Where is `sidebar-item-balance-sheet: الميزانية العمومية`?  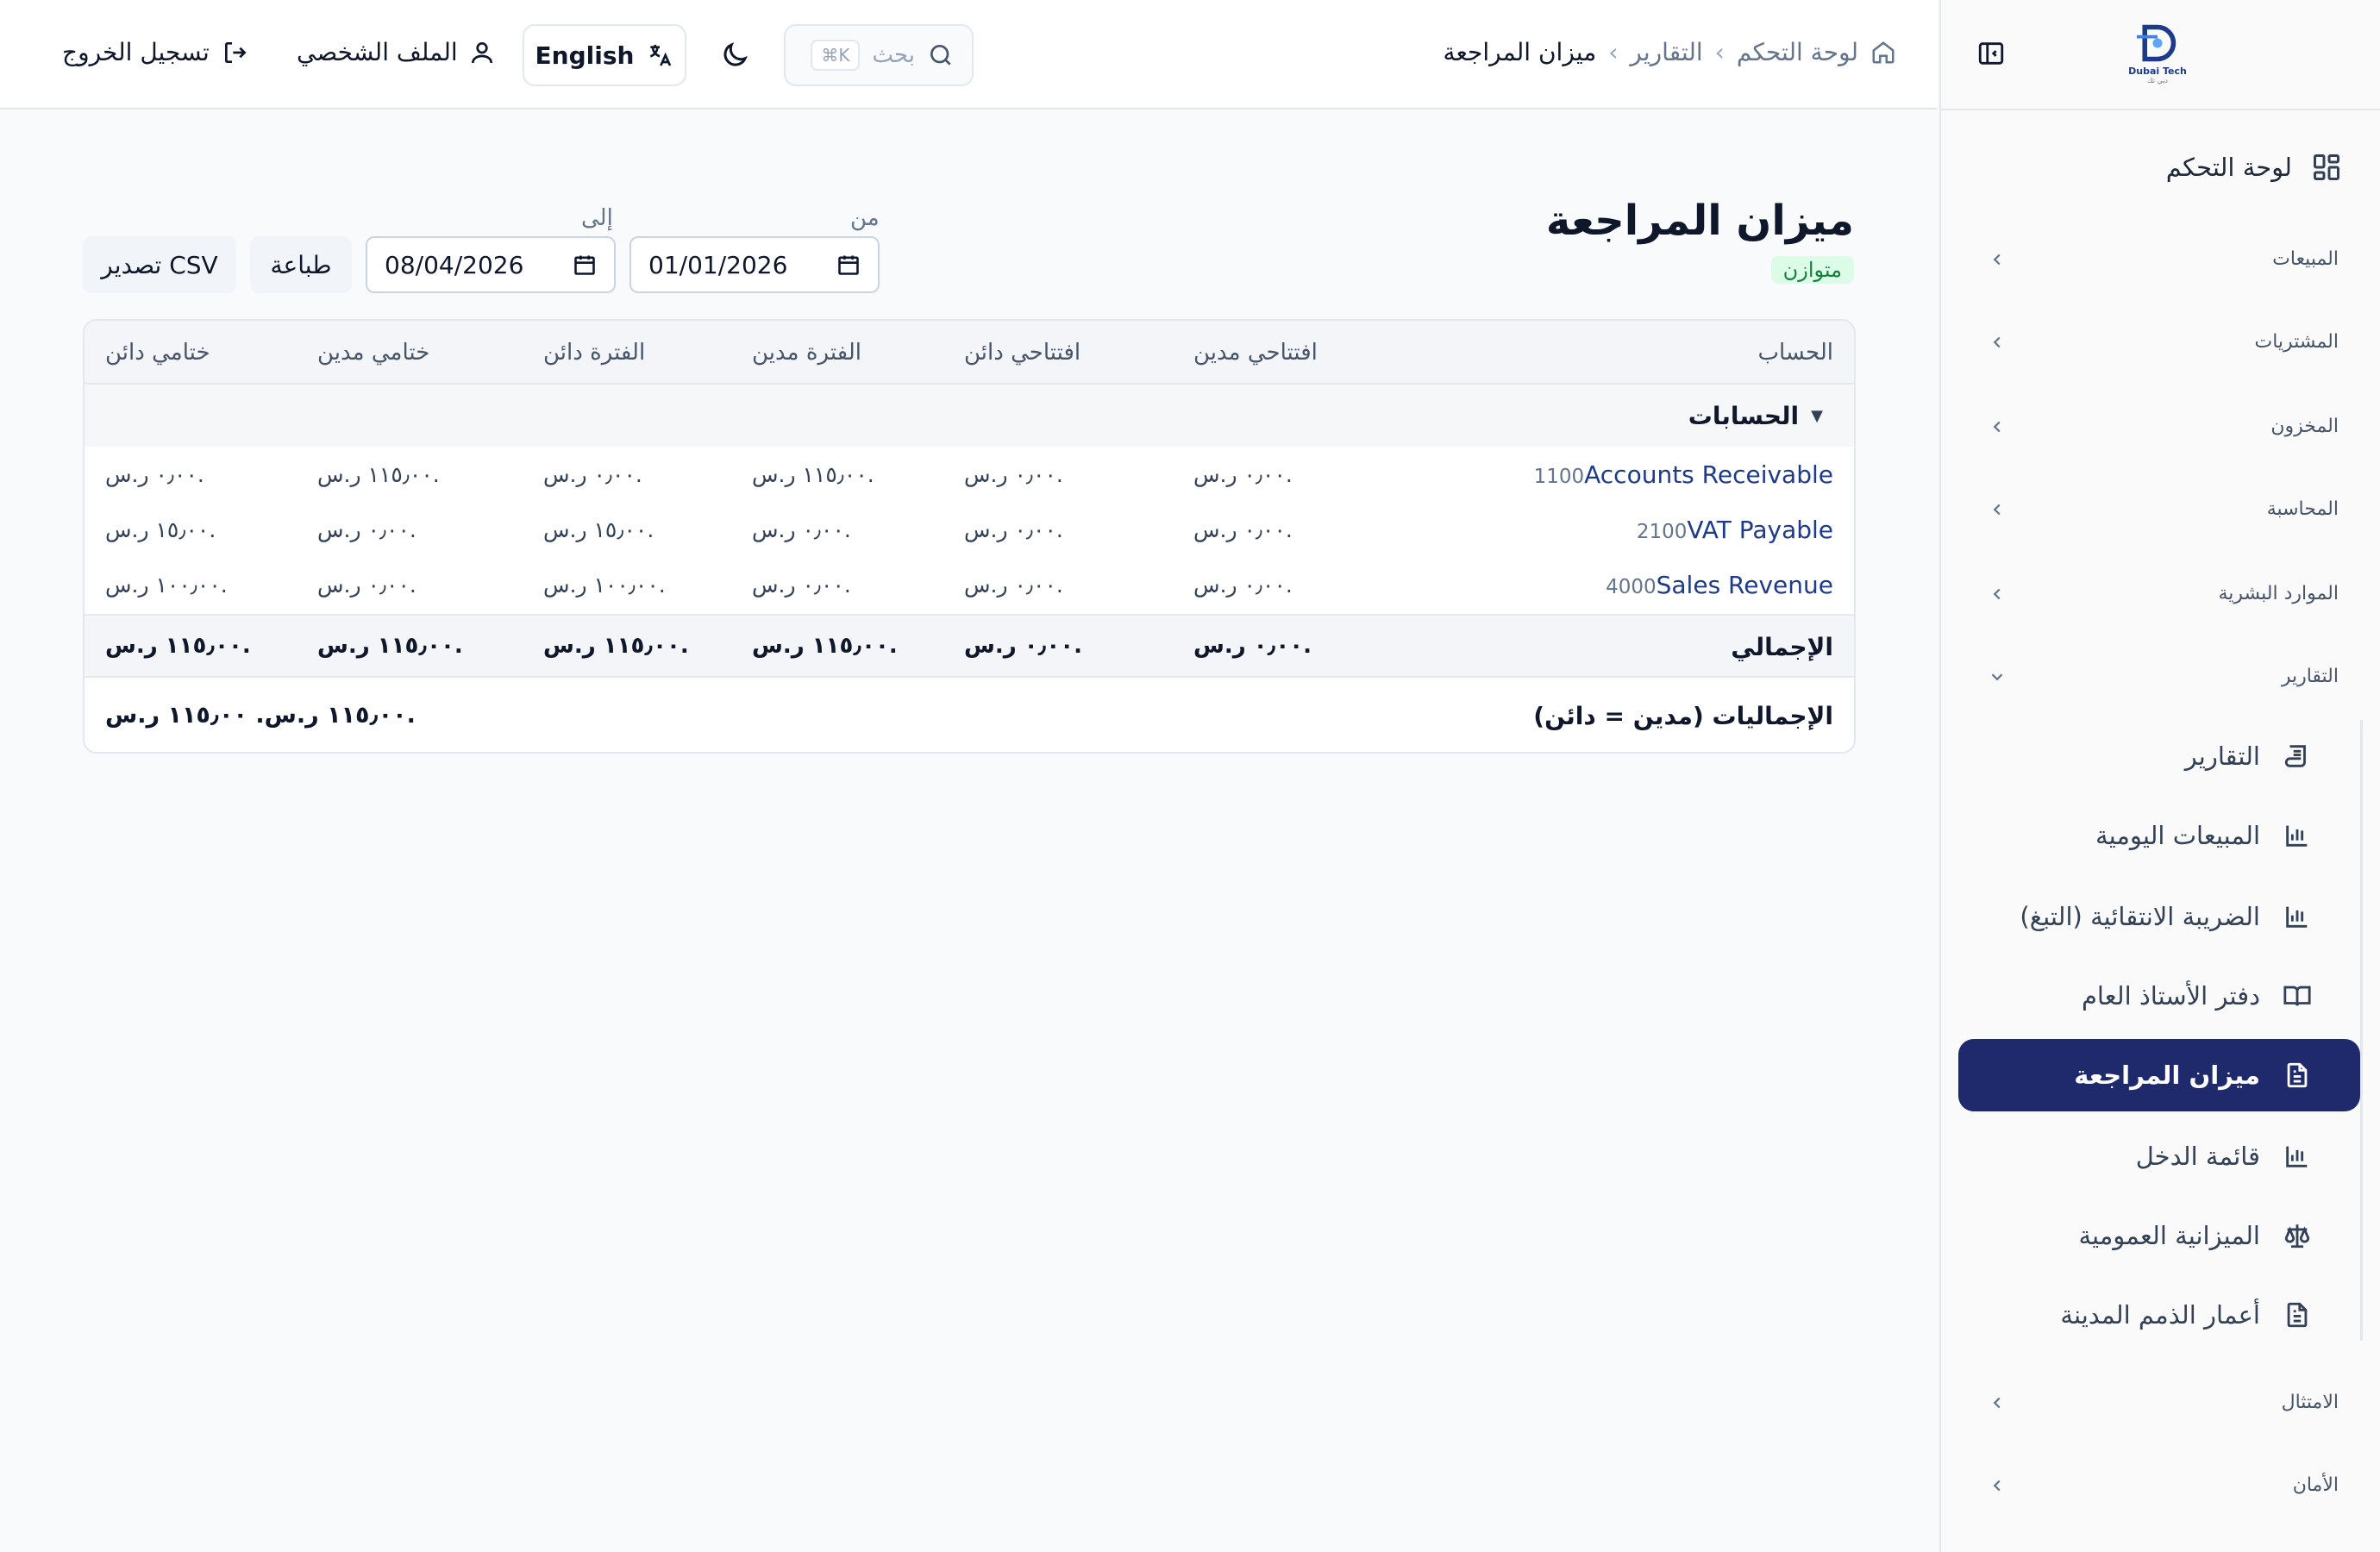 sidebar-item-balance-sheet: الميزانية العمومية is located at coordinates (2159, 1236).